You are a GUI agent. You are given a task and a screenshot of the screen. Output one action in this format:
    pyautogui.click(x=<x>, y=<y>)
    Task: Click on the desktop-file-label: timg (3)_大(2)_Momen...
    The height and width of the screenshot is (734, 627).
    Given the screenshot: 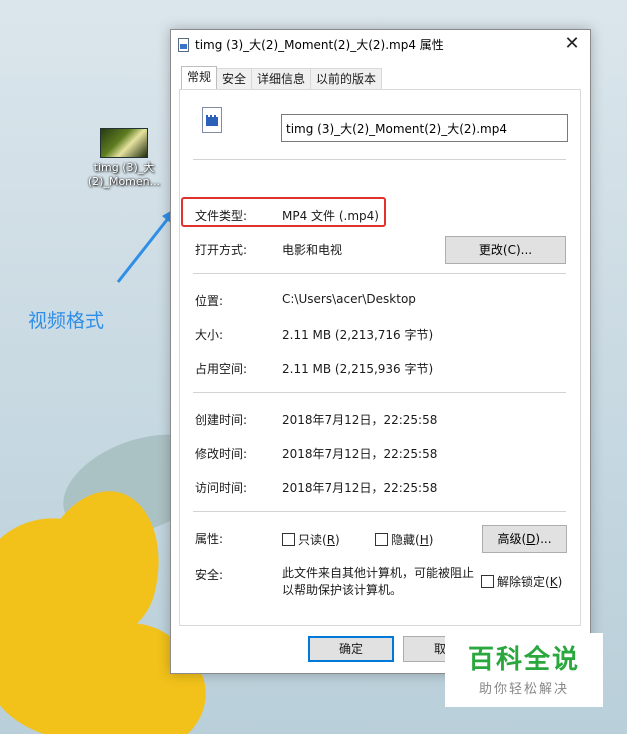 What is the action you would take?
    pyautogui.click(x=124, y=174)
    